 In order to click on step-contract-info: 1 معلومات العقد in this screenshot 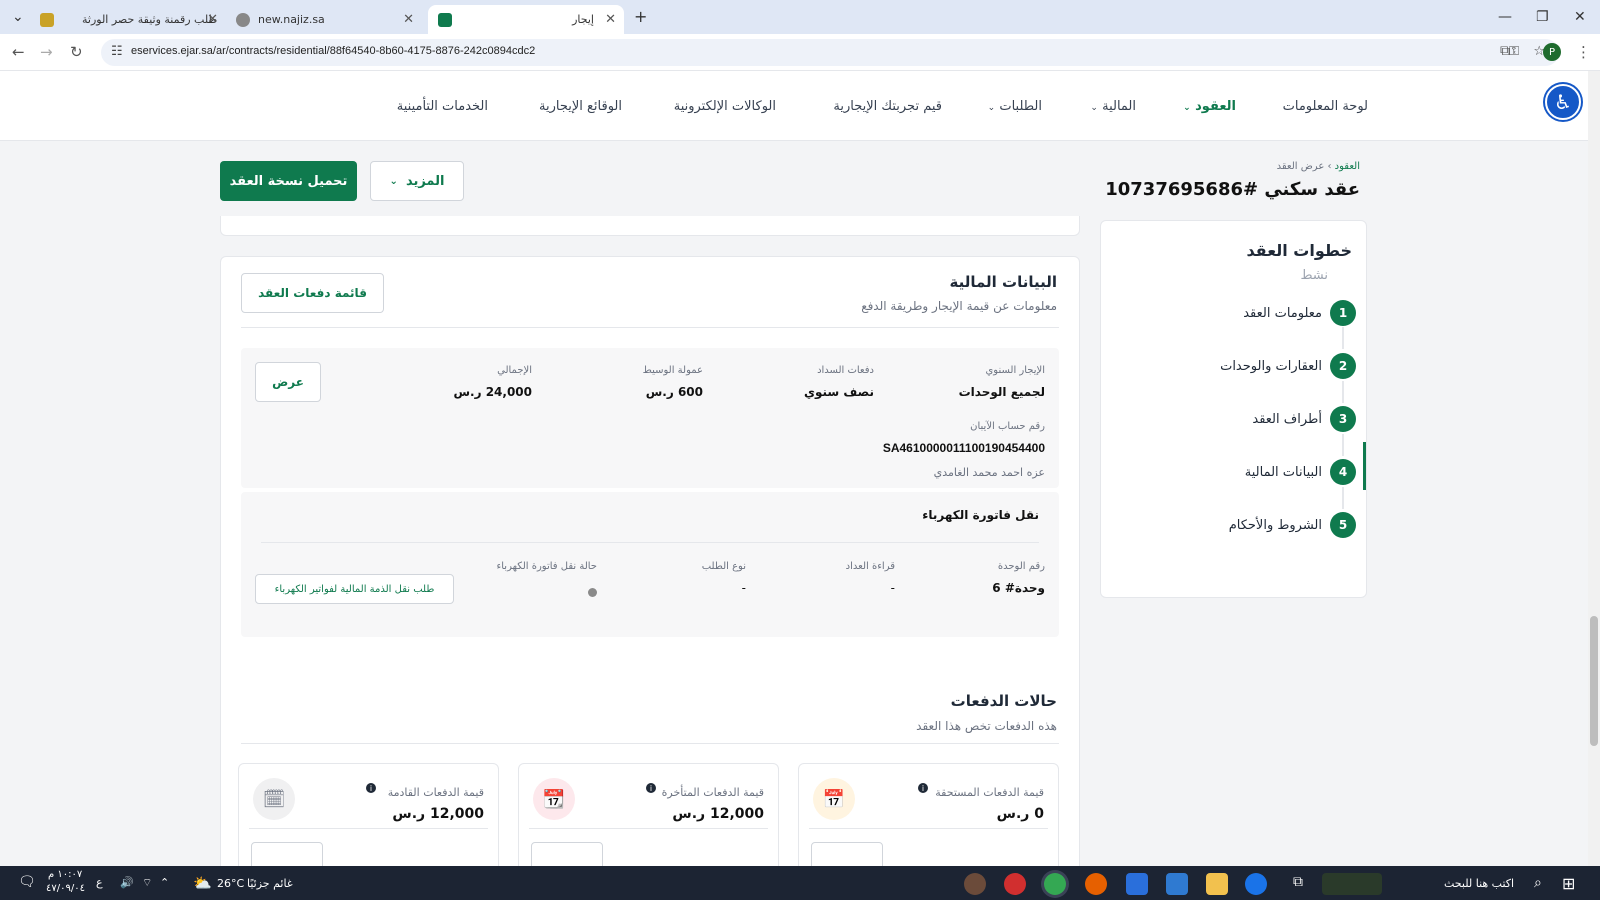, I will do `click(1299, 313)`.